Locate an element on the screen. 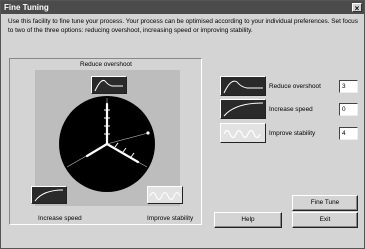  window-title: Fine Tuning is located at coordinates (26, 7).